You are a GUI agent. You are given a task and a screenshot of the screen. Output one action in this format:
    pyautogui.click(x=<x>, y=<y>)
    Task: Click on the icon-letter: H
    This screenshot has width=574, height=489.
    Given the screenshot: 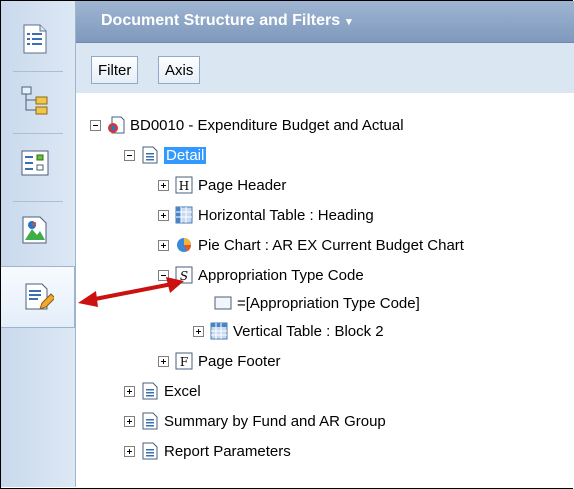 What is the action you would take?
    pyautogui.click(x=184, y=186)
    